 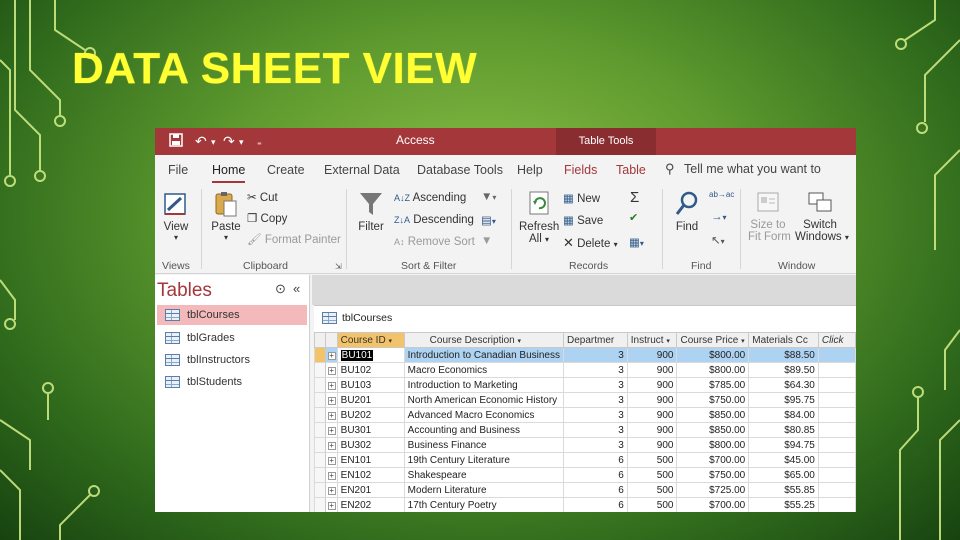 I want to click on table-cell: BU102, so click(x=370, y=370).